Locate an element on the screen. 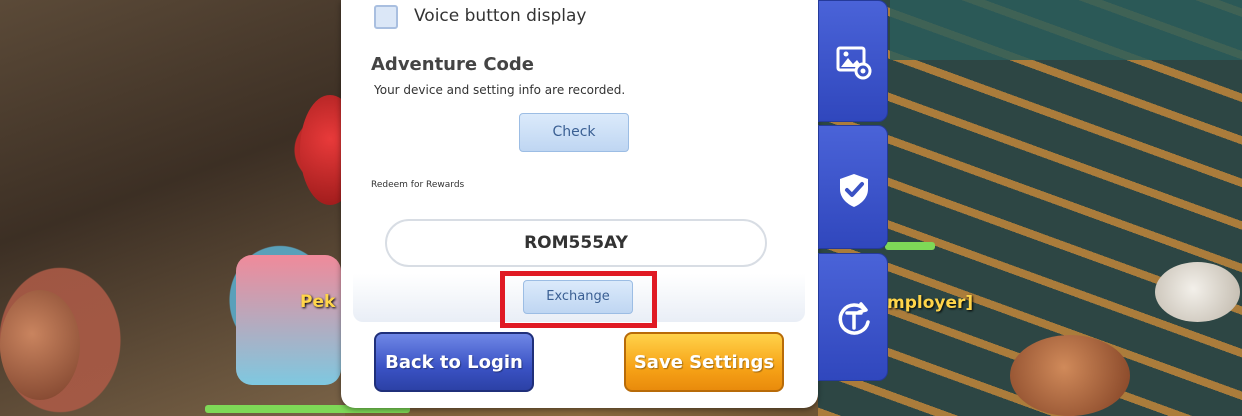 The height and width of the screenshot is (416, 1242). npc-name-label: mployer] is located at coordinates (930, 303).